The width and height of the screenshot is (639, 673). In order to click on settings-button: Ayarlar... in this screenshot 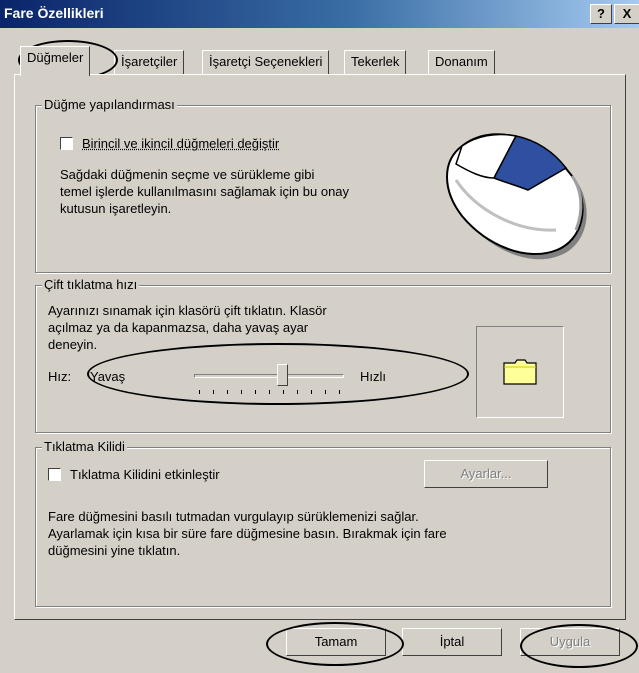, I will do `click(486, 474)`.